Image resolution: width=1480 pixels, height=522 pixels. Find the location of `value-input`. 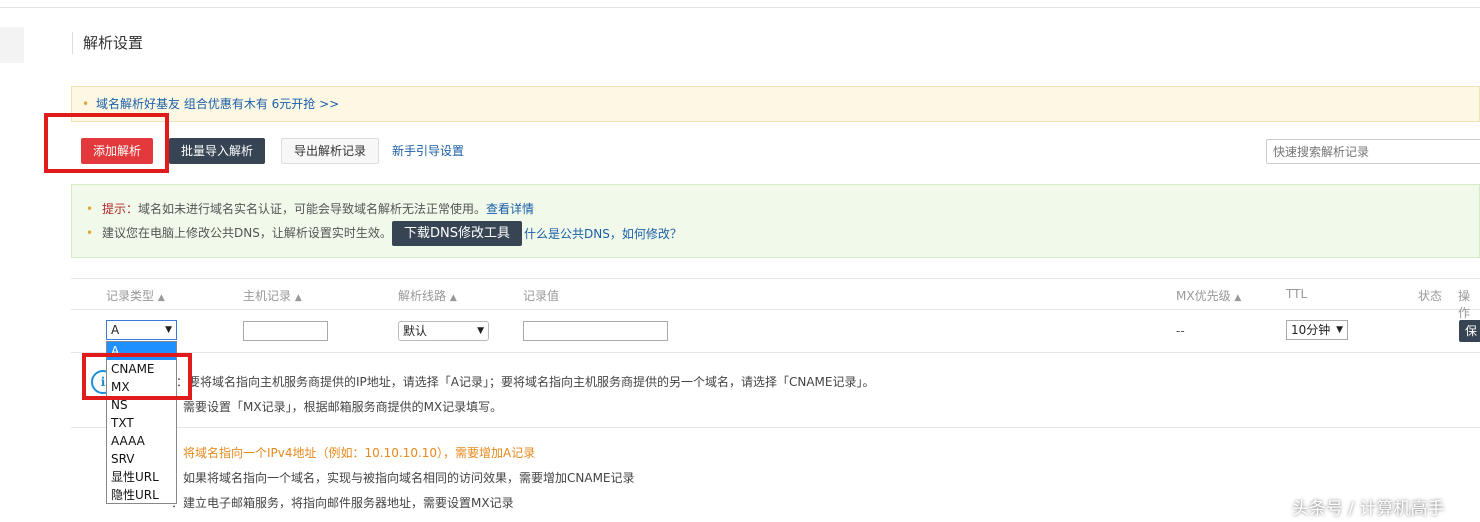

value-input is located at coordinates (595, 331).